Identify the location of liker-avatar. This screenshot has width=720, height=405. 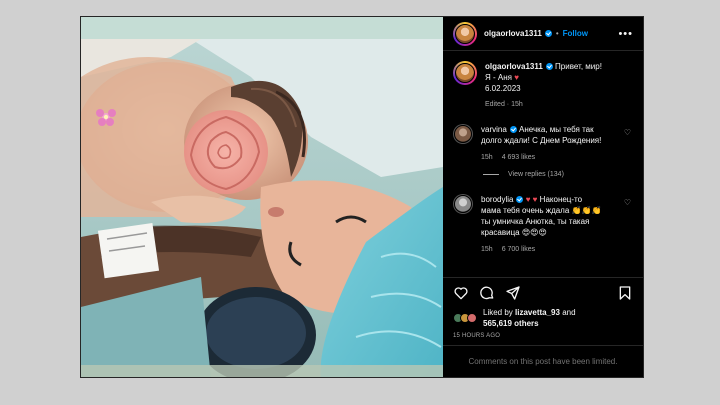
(472, 318).